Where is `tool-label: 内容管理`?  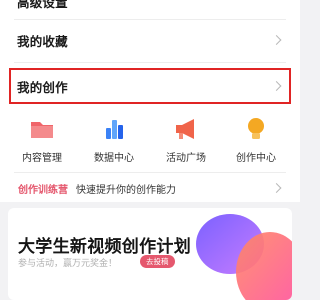 tool-label: 内容管理 is located at coordinates (42, 158).